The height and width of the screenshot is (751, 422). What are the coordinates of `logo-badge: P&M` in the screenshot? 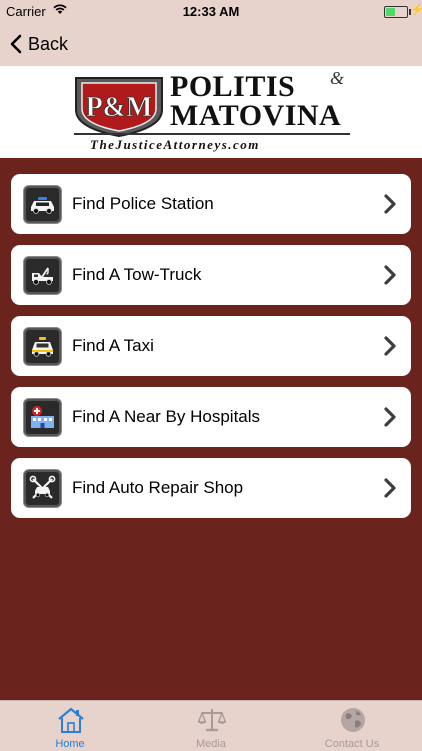 It's located at (119, 107).